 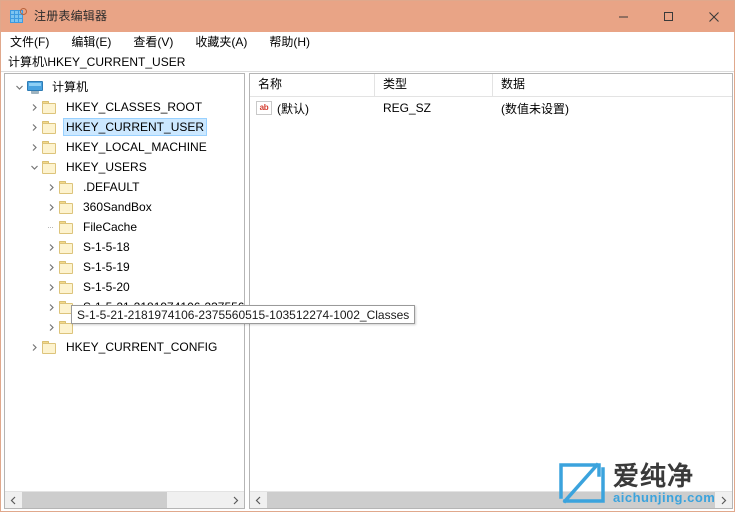 I want to click on tree-item-label: .DEFAULT, so click(x=111, y=187).